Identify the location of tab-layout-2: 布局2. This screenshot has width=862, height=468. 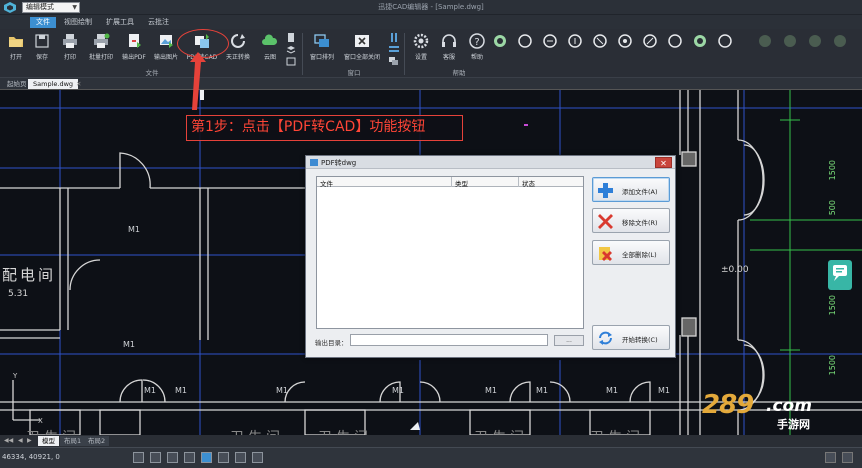
(97, 441).